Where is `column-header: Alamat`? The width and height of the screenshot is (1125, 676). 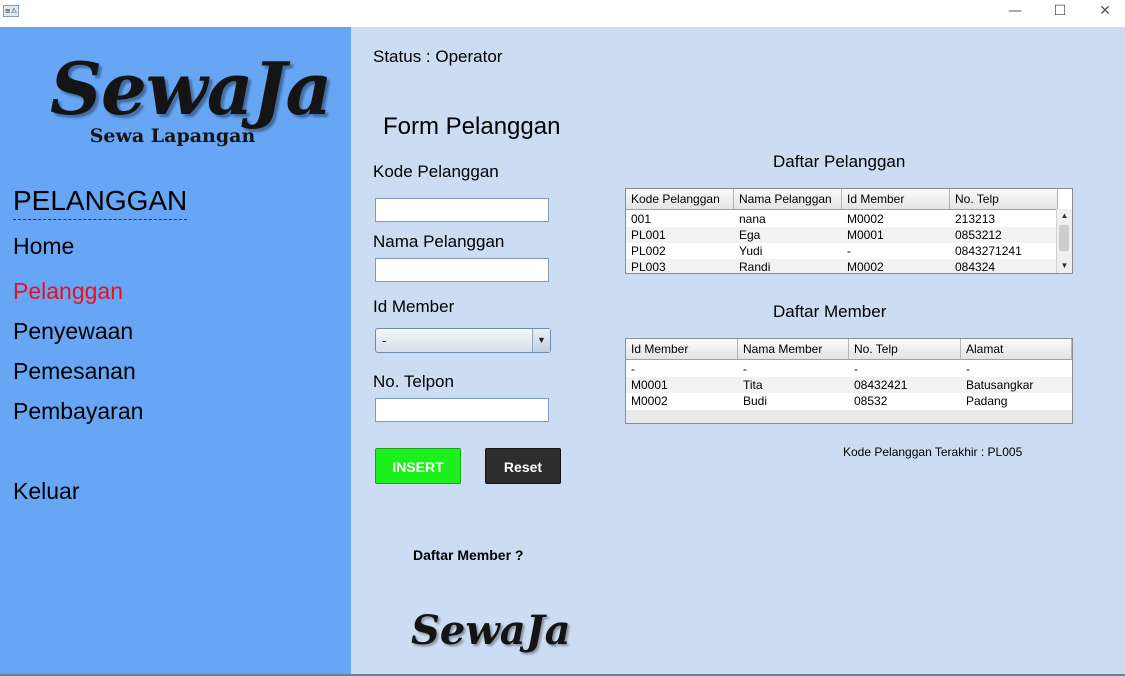 column-header: Alamat is located at coordinates (1016, 349).